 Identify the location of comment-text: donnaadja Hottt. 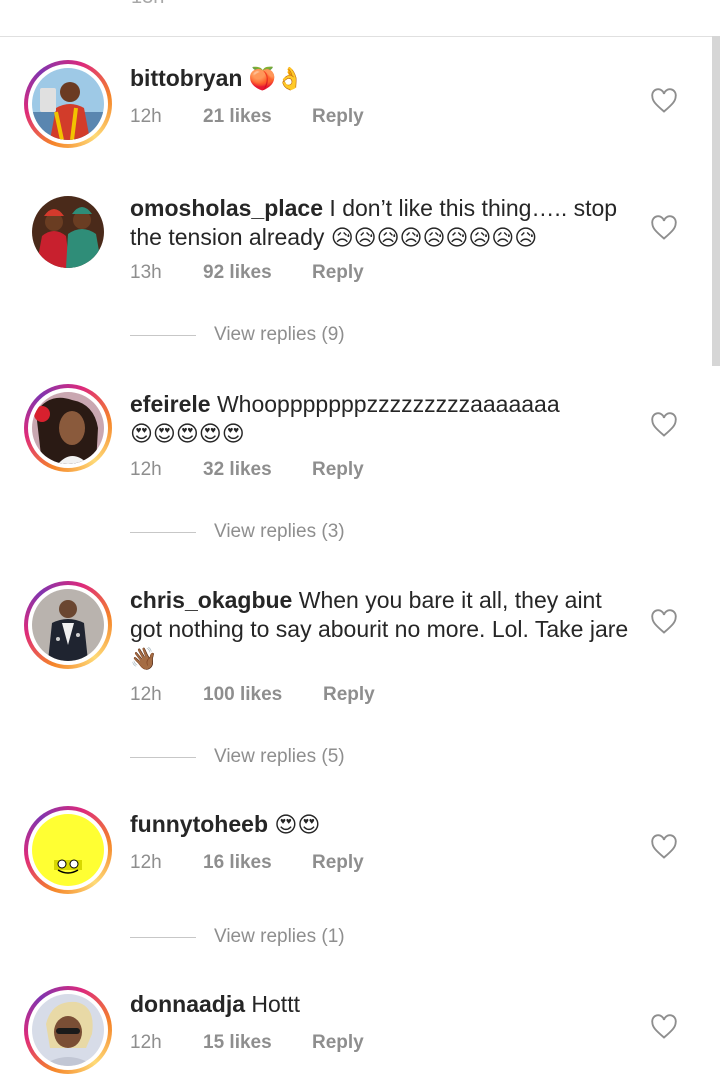
(380, 1004).